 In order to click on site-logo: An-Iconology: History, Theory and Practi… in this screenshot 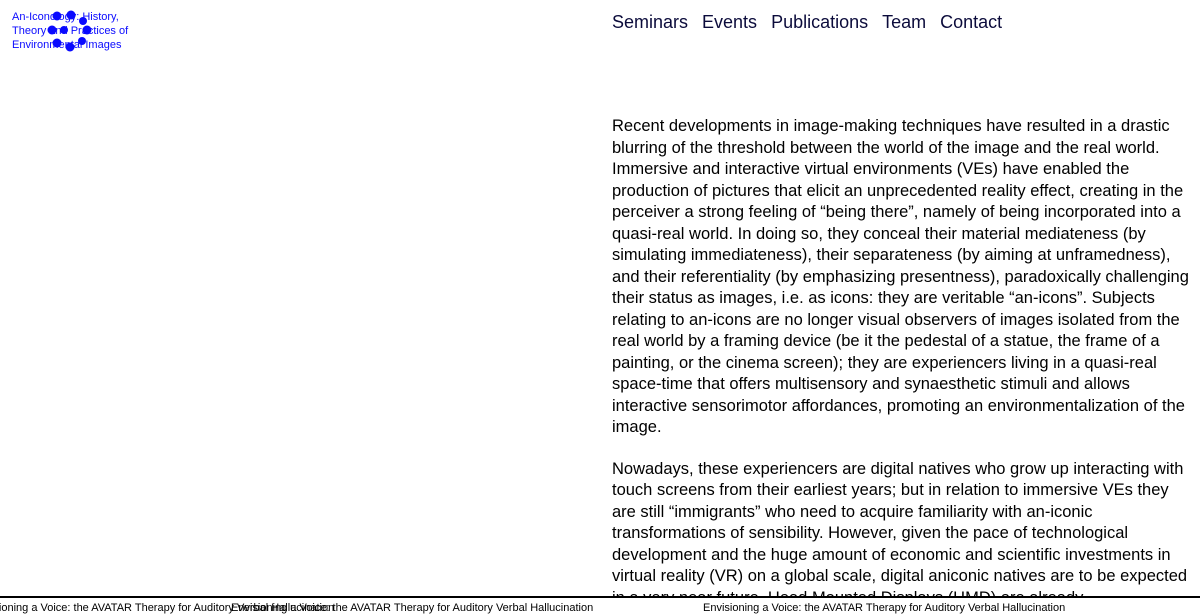, I will do `click(79, 32)`.